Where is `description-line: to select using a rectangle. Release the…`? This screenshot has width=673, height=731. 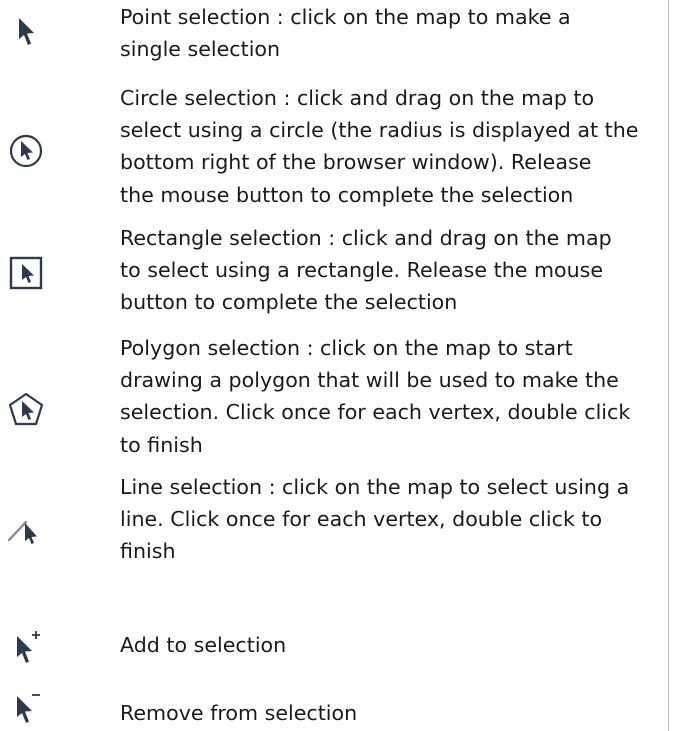 description-line: to select using a rectangle. Release the… is located at coordinates (362, 270).